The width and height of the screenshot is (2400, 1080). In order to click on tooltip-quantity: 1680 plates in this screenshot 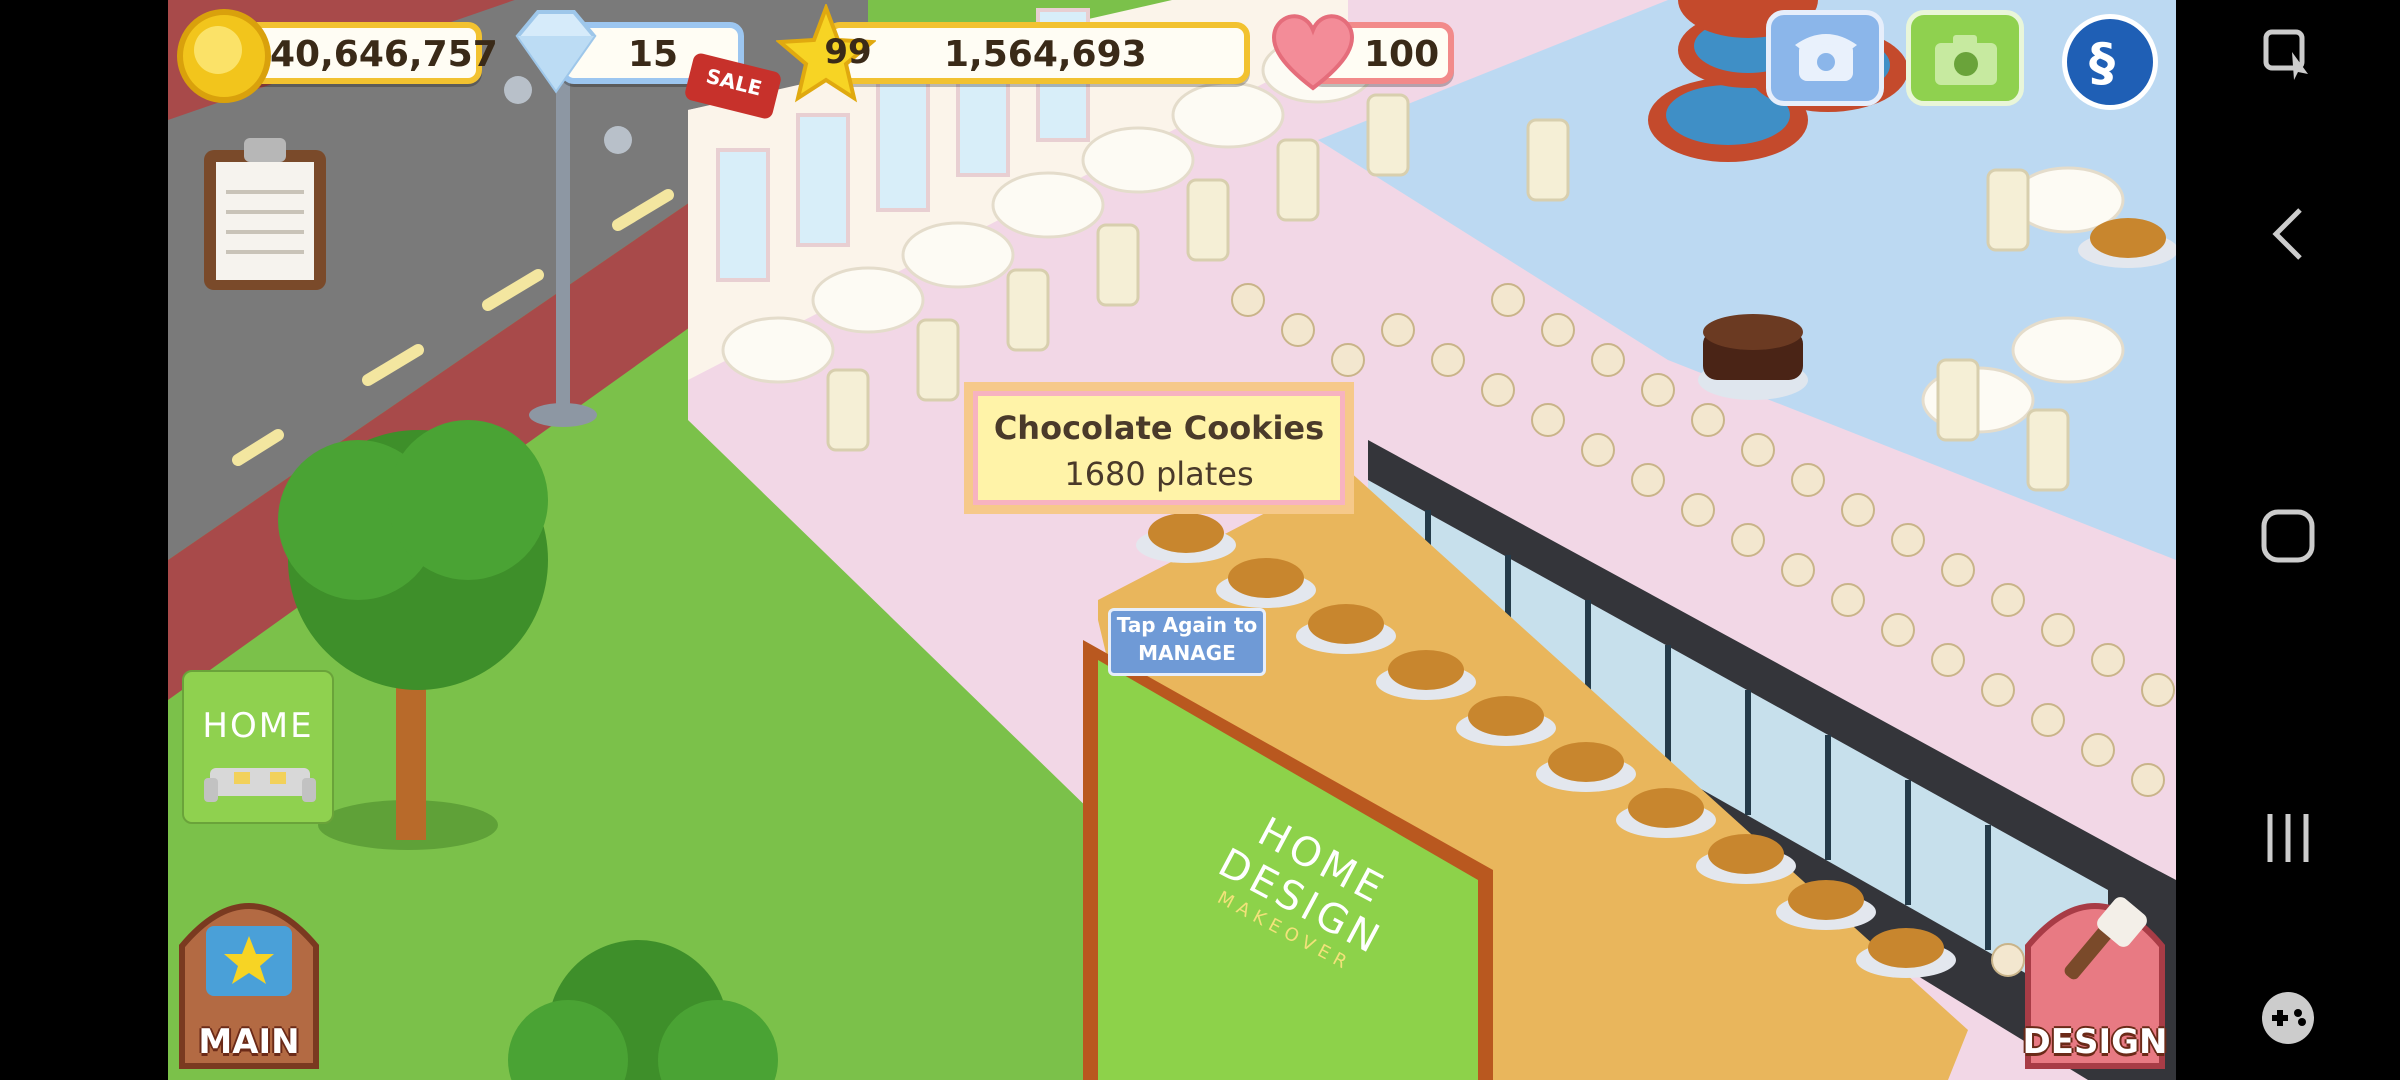, I will do `click(1159, 474)`.